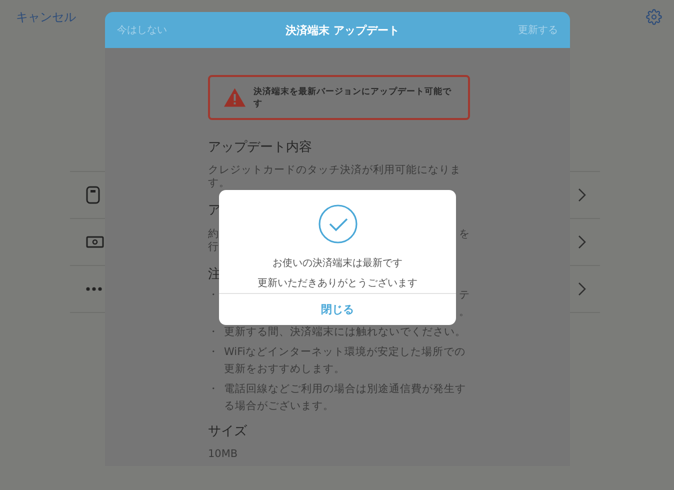 This screenshot has height=490, width=674. What do you see at coordinates (345, 361) in the screenshot?
I see `list-item-text: WiFiなどインターネット環境が安定した場所での更新をおすすめします。` at bounding box center [345, 361].